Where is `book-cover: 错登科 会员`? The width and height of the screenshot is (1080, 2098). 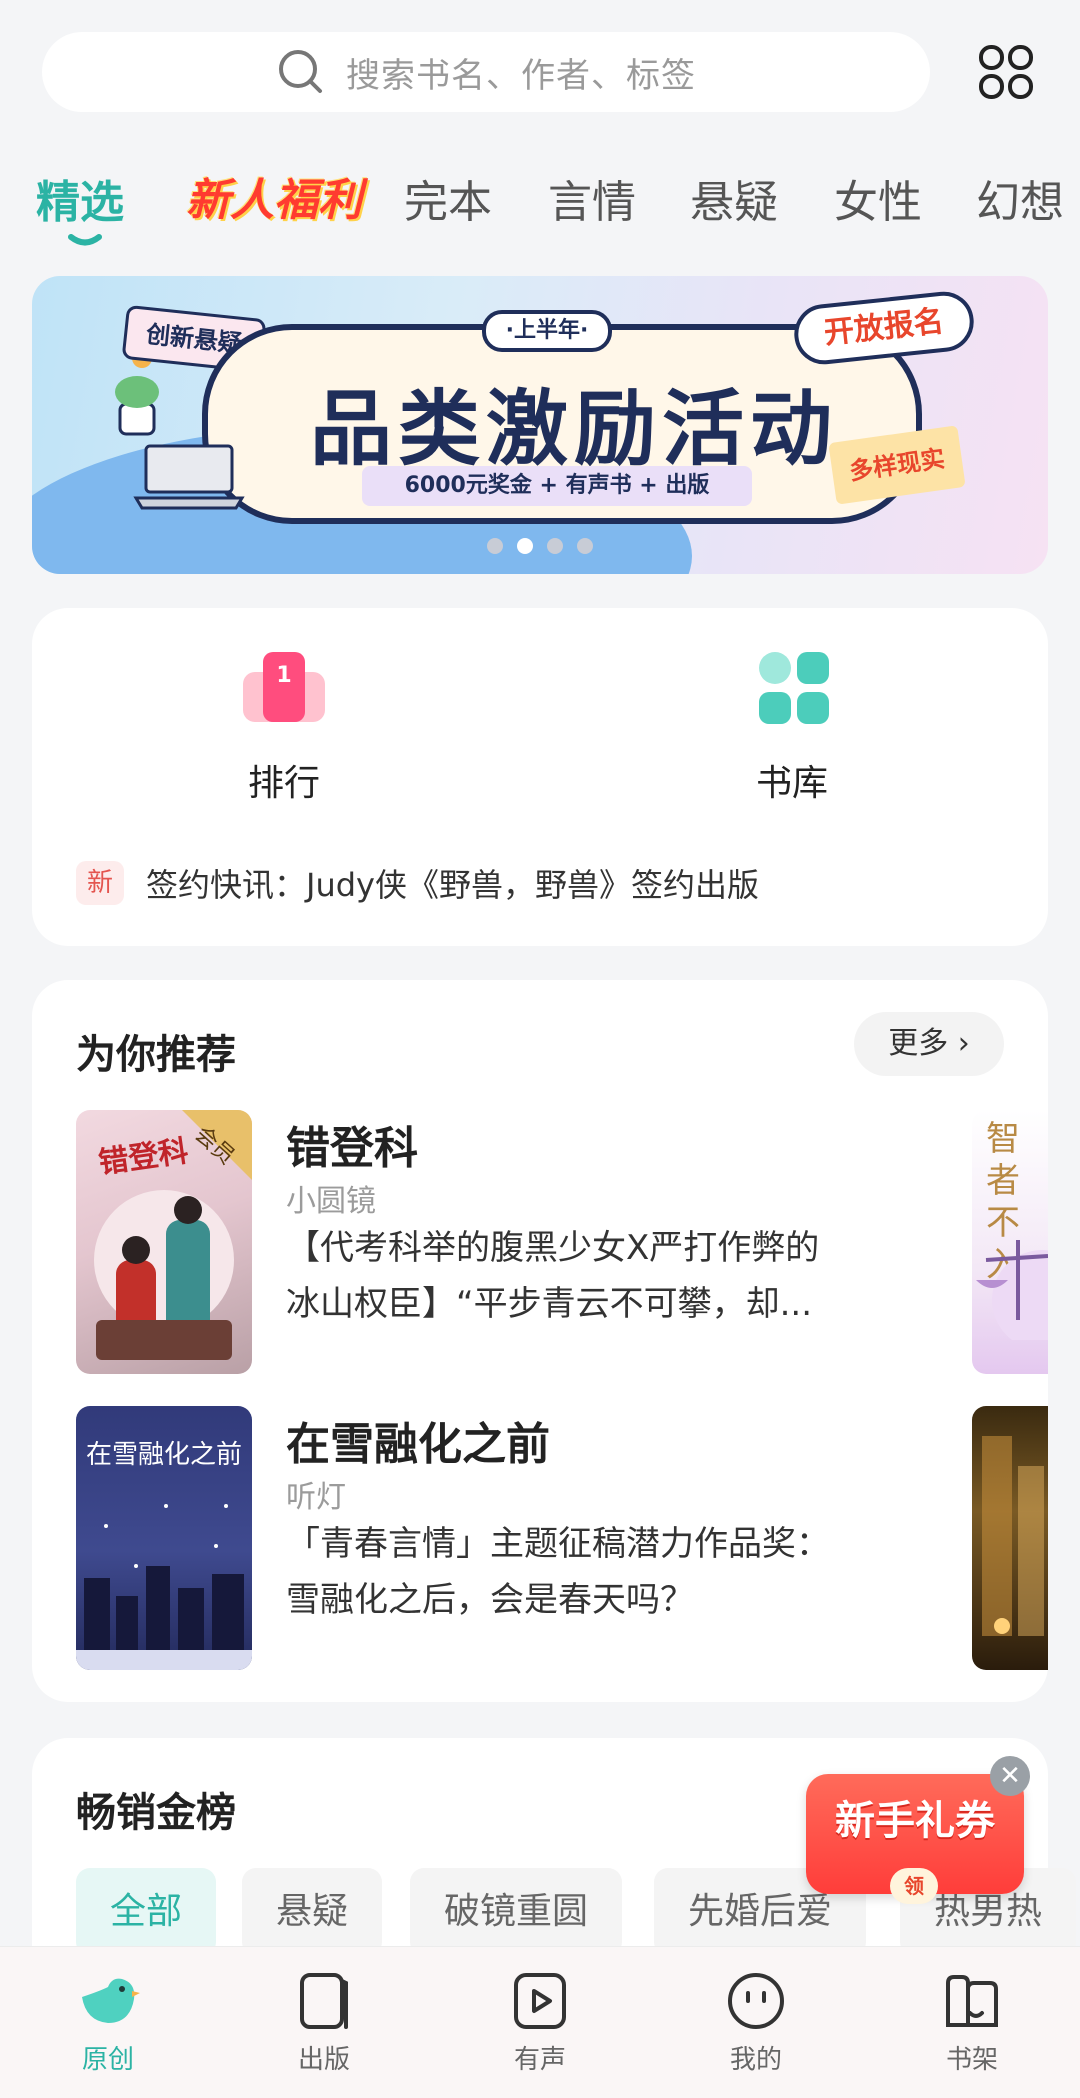 book-cover: 错登科 会员 is located at coordinates (164, 1242).